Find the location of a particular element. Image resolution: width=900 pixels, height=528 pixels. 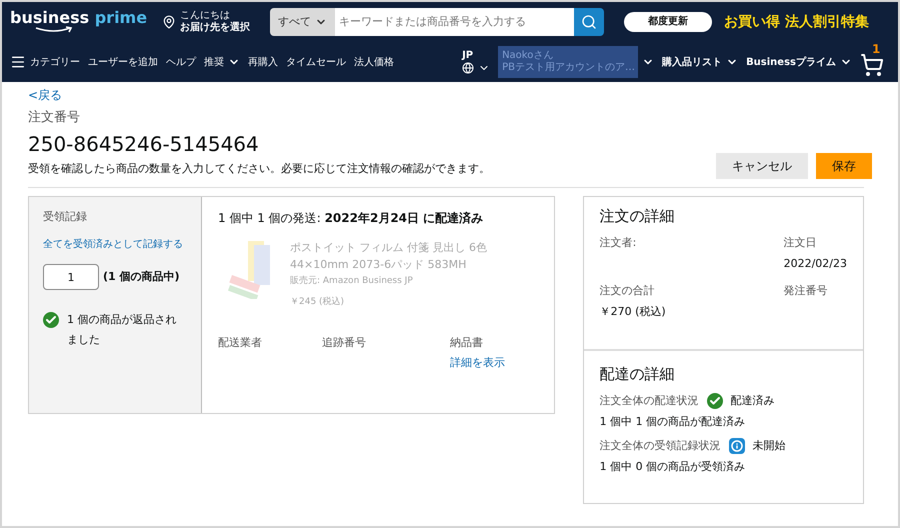

status-summary: 1 個中 0 個の商品が受領済み is located at coordinates (673, 466).